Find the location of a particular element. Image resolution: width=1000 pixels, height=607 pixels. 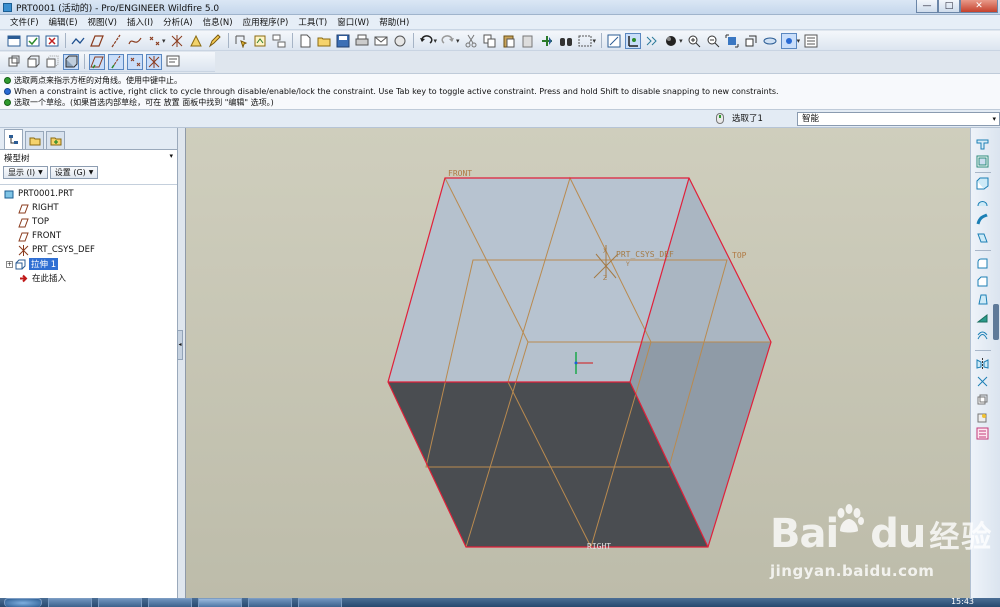

merge-tool-button is located at coordinates (982, 381).